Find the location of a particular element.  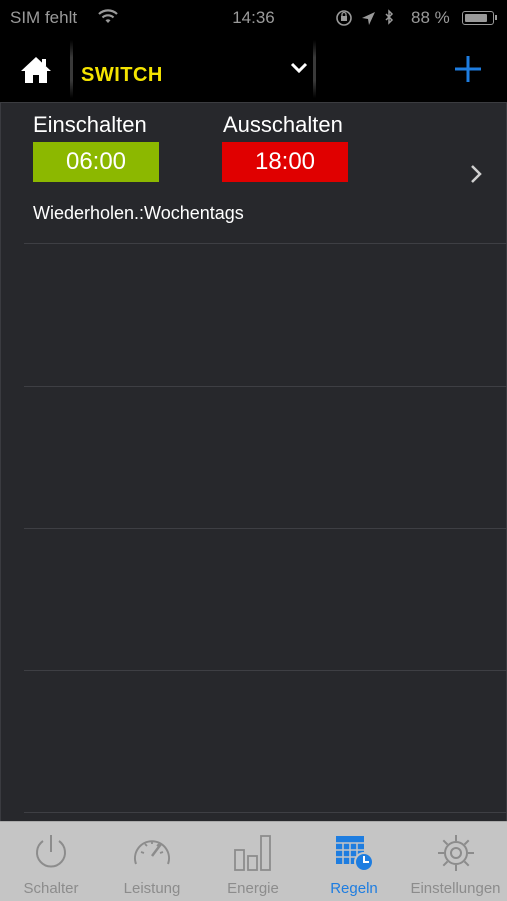

chevron-right-icon is located at coordinates (476, 174).